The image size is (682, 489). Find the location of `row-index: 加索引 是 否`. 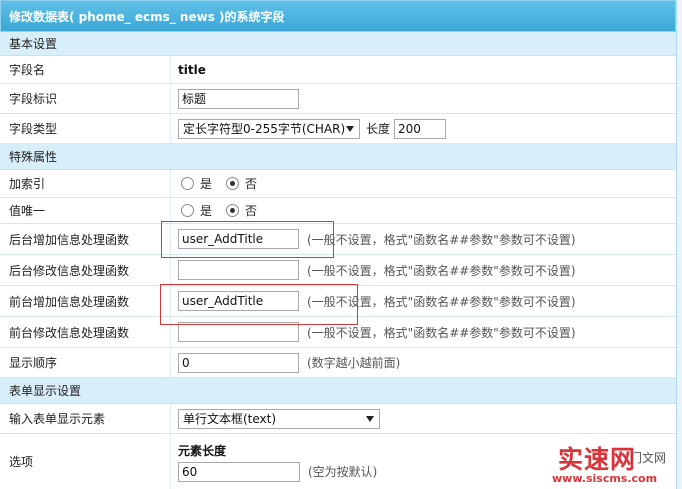

row-index: 加索引 是 否 is located at coordinates (338, 184).